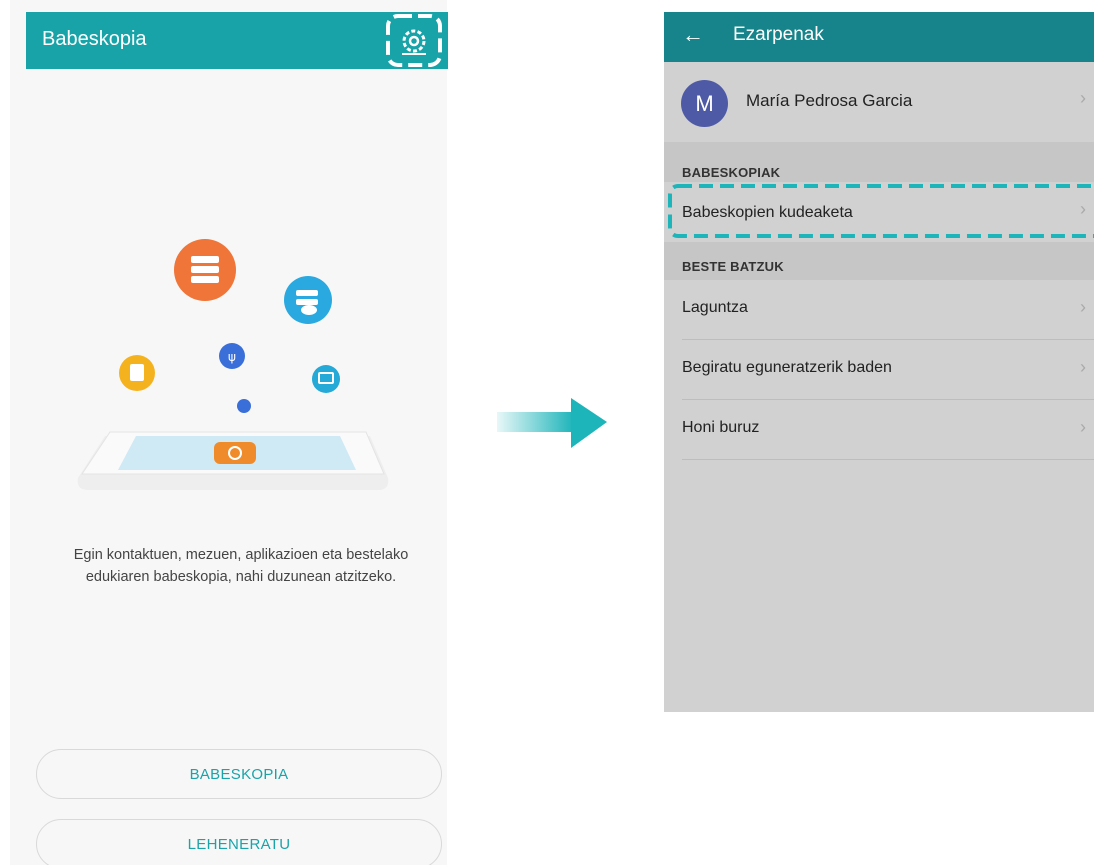 The image size is (1094, 865). I want to click on settings-item-about: Honi buruz ›, so click(888, 430).